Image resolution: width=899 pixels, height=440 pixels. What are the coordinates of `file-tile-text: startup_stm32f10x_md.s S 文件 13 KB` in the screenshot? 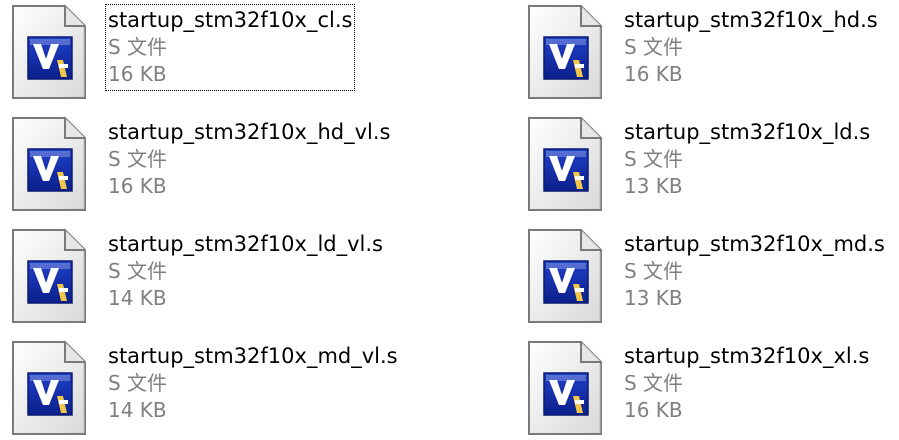 It's located at (754, 271).